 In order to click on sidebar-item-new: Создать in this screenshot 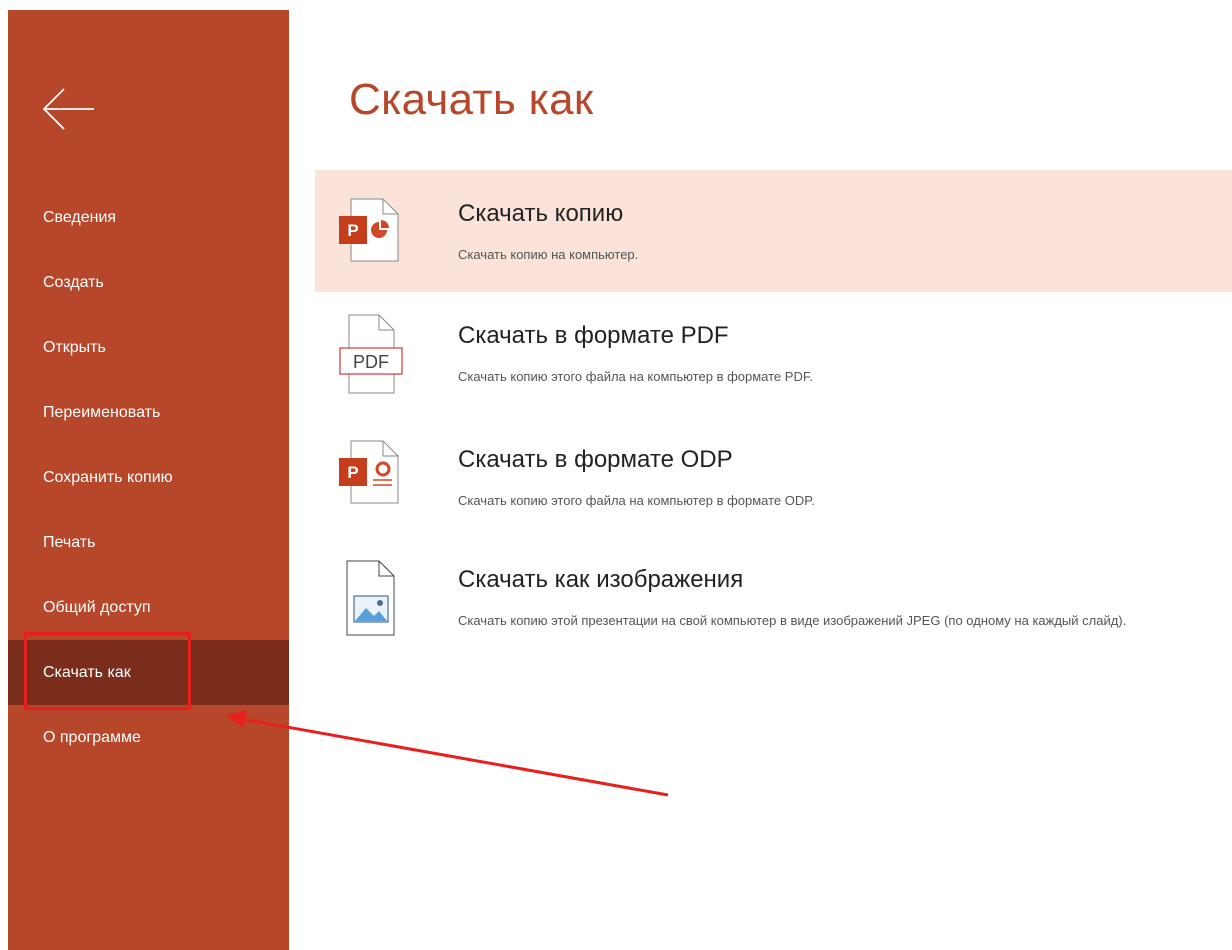, I will do `click(148, 282)`.